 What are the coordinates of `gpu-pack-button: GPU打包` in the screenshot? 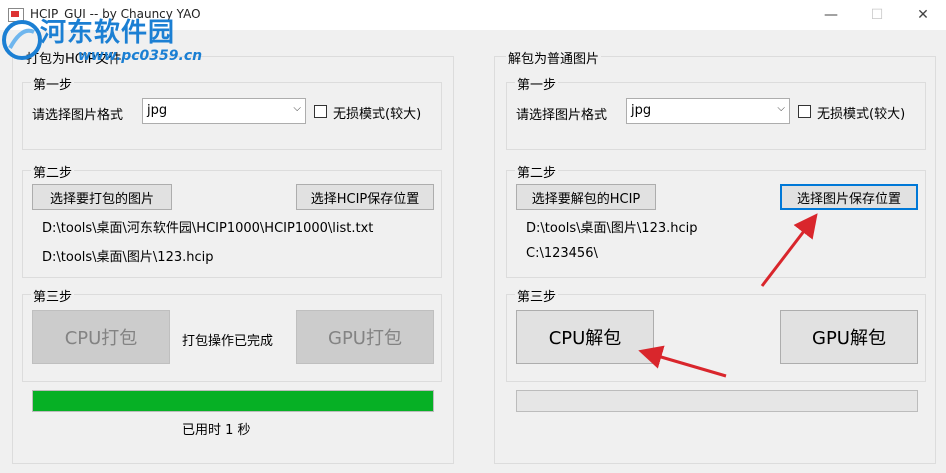 It's located at (365, 337).